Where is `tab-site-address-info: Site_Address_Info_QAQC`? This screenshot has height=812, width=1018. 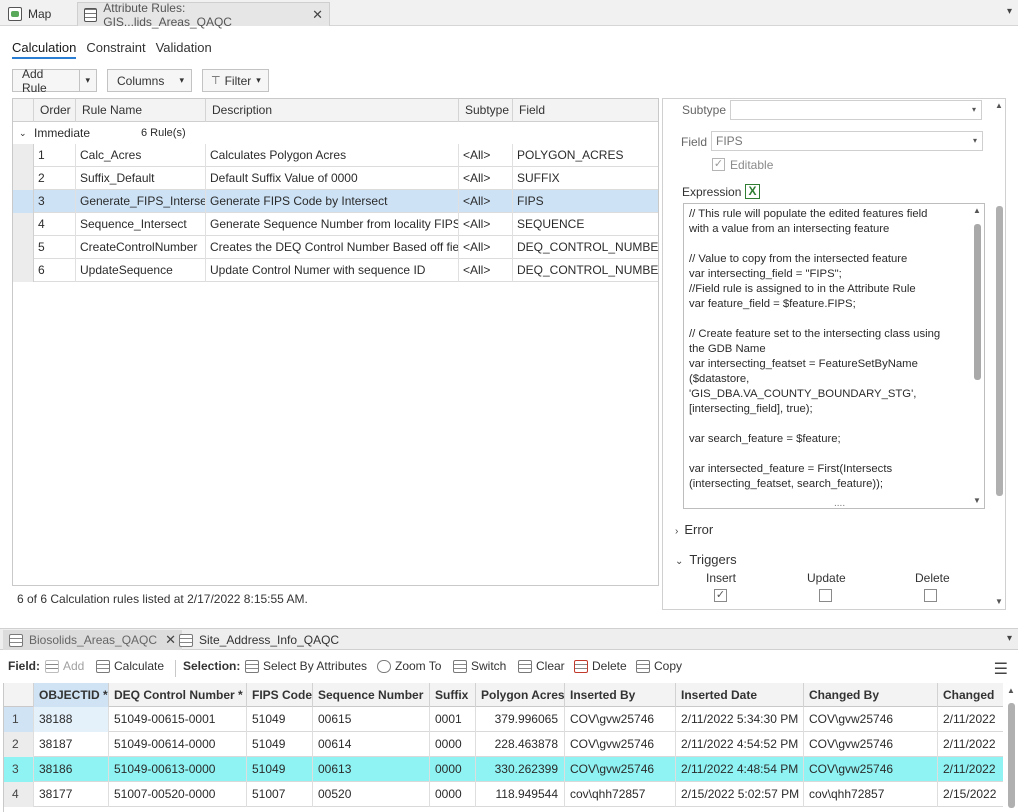 tab-site-address-info: Site_Address_Info_QAQC is located at coordinates (259, 640).